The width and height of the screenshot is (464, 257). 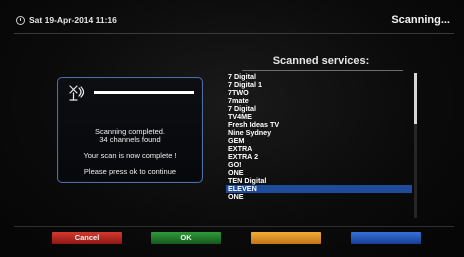 What do you see at coordinates (130, 139) in the screenshot?
I see `channels-found-text: 34 channels found` at bounding box center [130, 139].